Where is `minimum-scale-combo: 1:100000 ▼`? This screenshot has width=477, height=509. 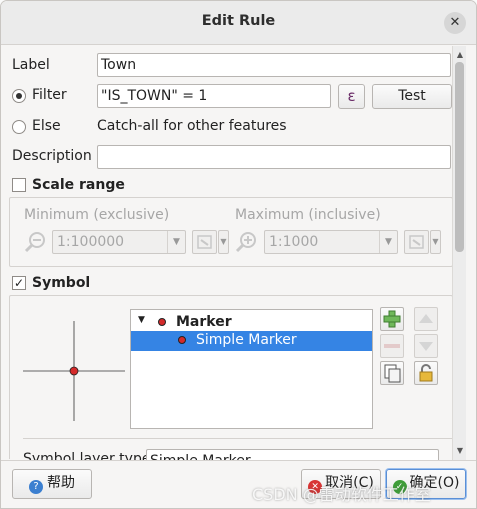 minimum-scale-combo: 1:100000 ▼ is located at coordinates (119, 242).